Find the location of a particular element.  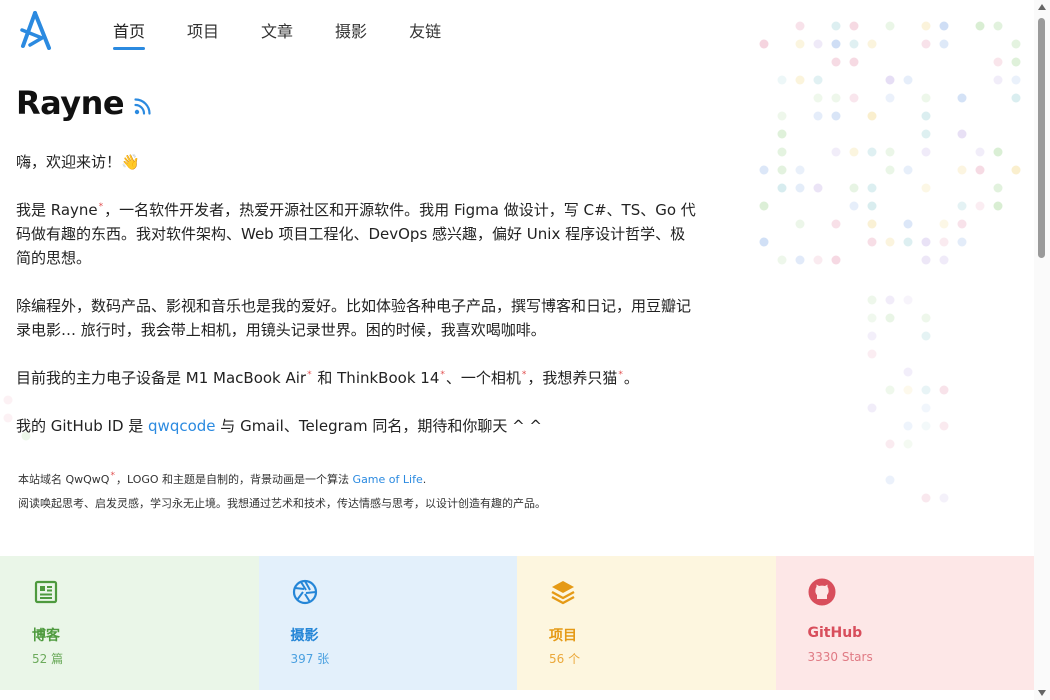

newspaper-icon is located at coordinates (46, 592).